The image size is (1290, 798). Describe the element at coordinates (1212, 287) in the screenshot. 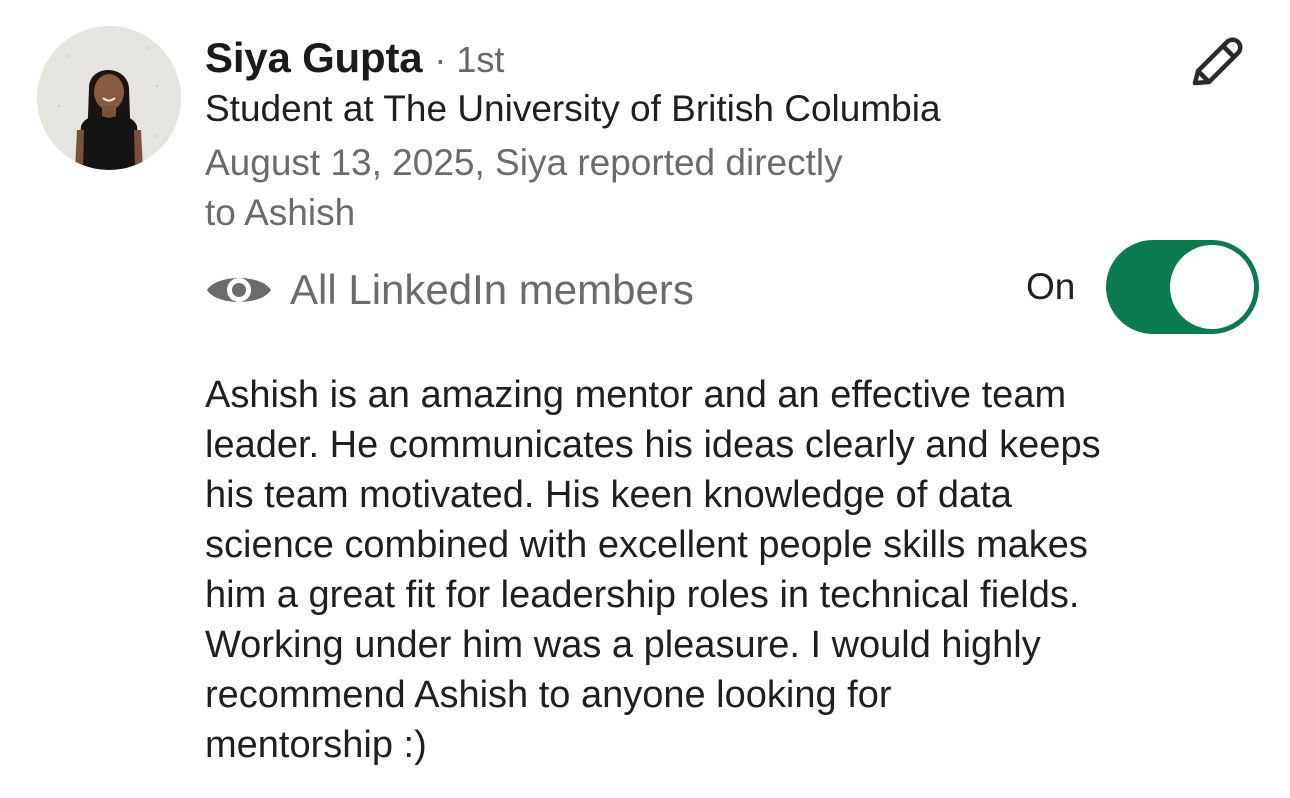

I see `toggle-knob` at that location.